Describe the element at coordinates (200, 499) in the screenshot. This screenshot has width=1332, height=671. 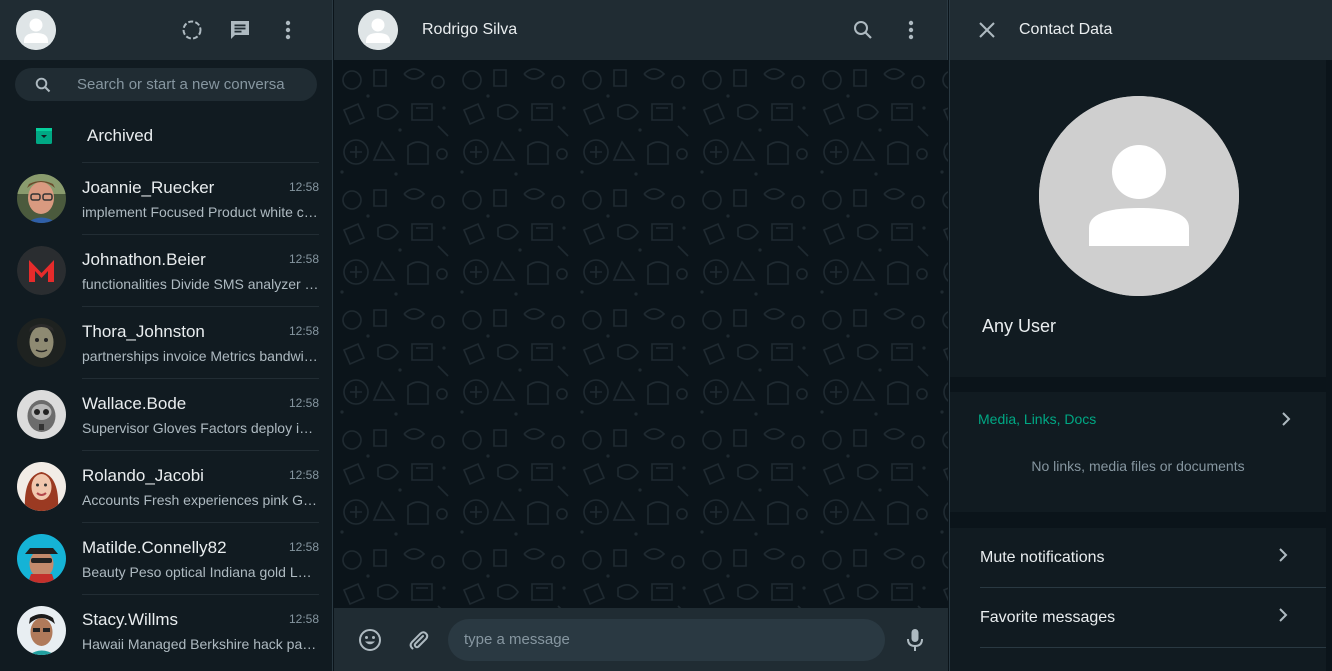
I see `chat-preview: Accounts Fresh experiences pink Granite` at that location.